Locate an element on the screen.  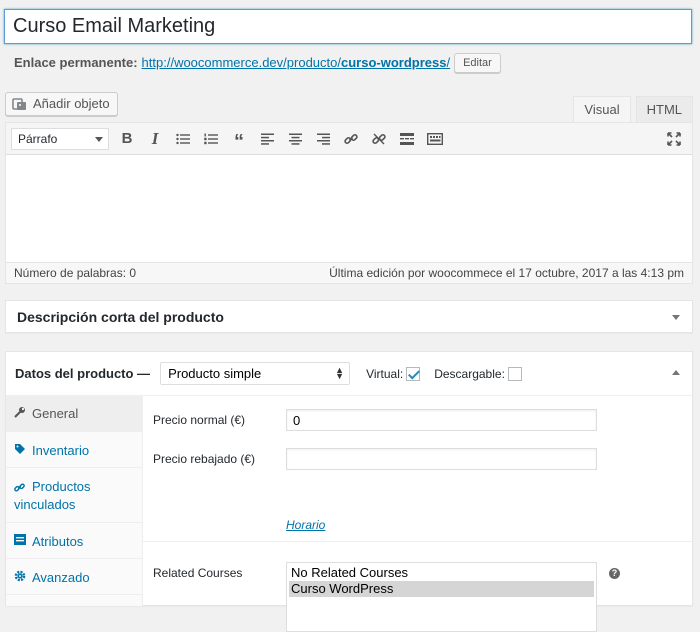
related-course-option-selected: Curso WordPress is located at coordinates (441, 589).